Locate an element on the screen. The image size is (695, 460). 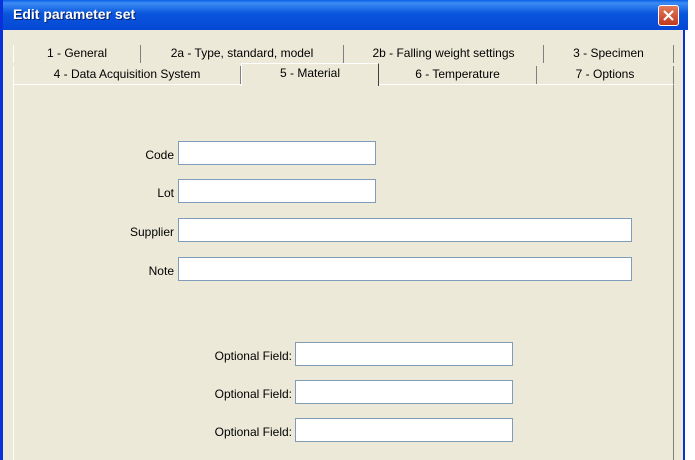
tab-general: 1 - General is located at coordinates (77, 54).